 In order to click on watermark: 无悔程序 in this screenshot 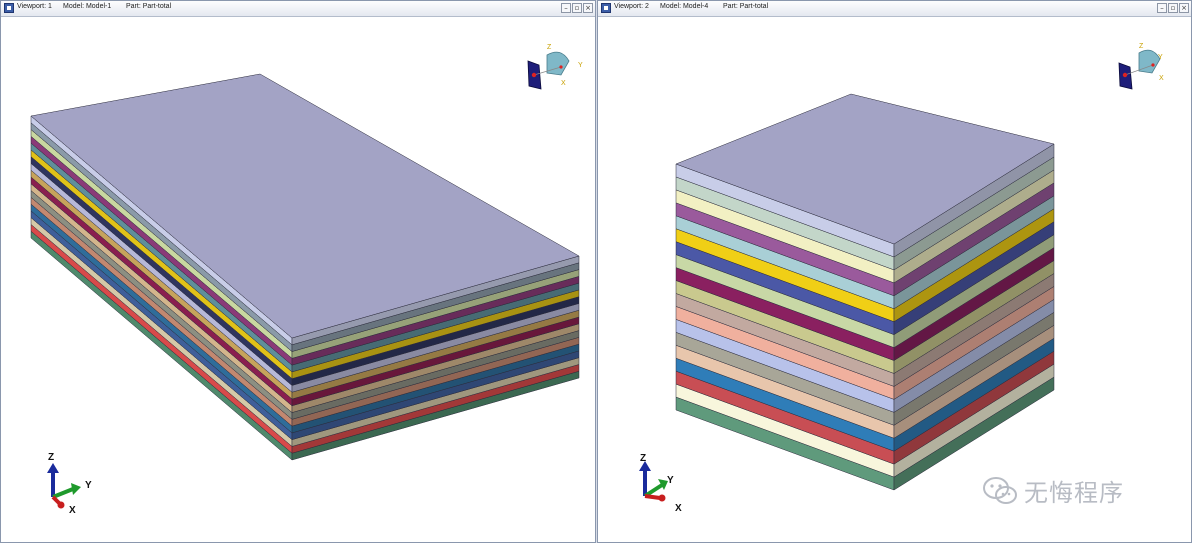, I will do `click(1053, 490)`.